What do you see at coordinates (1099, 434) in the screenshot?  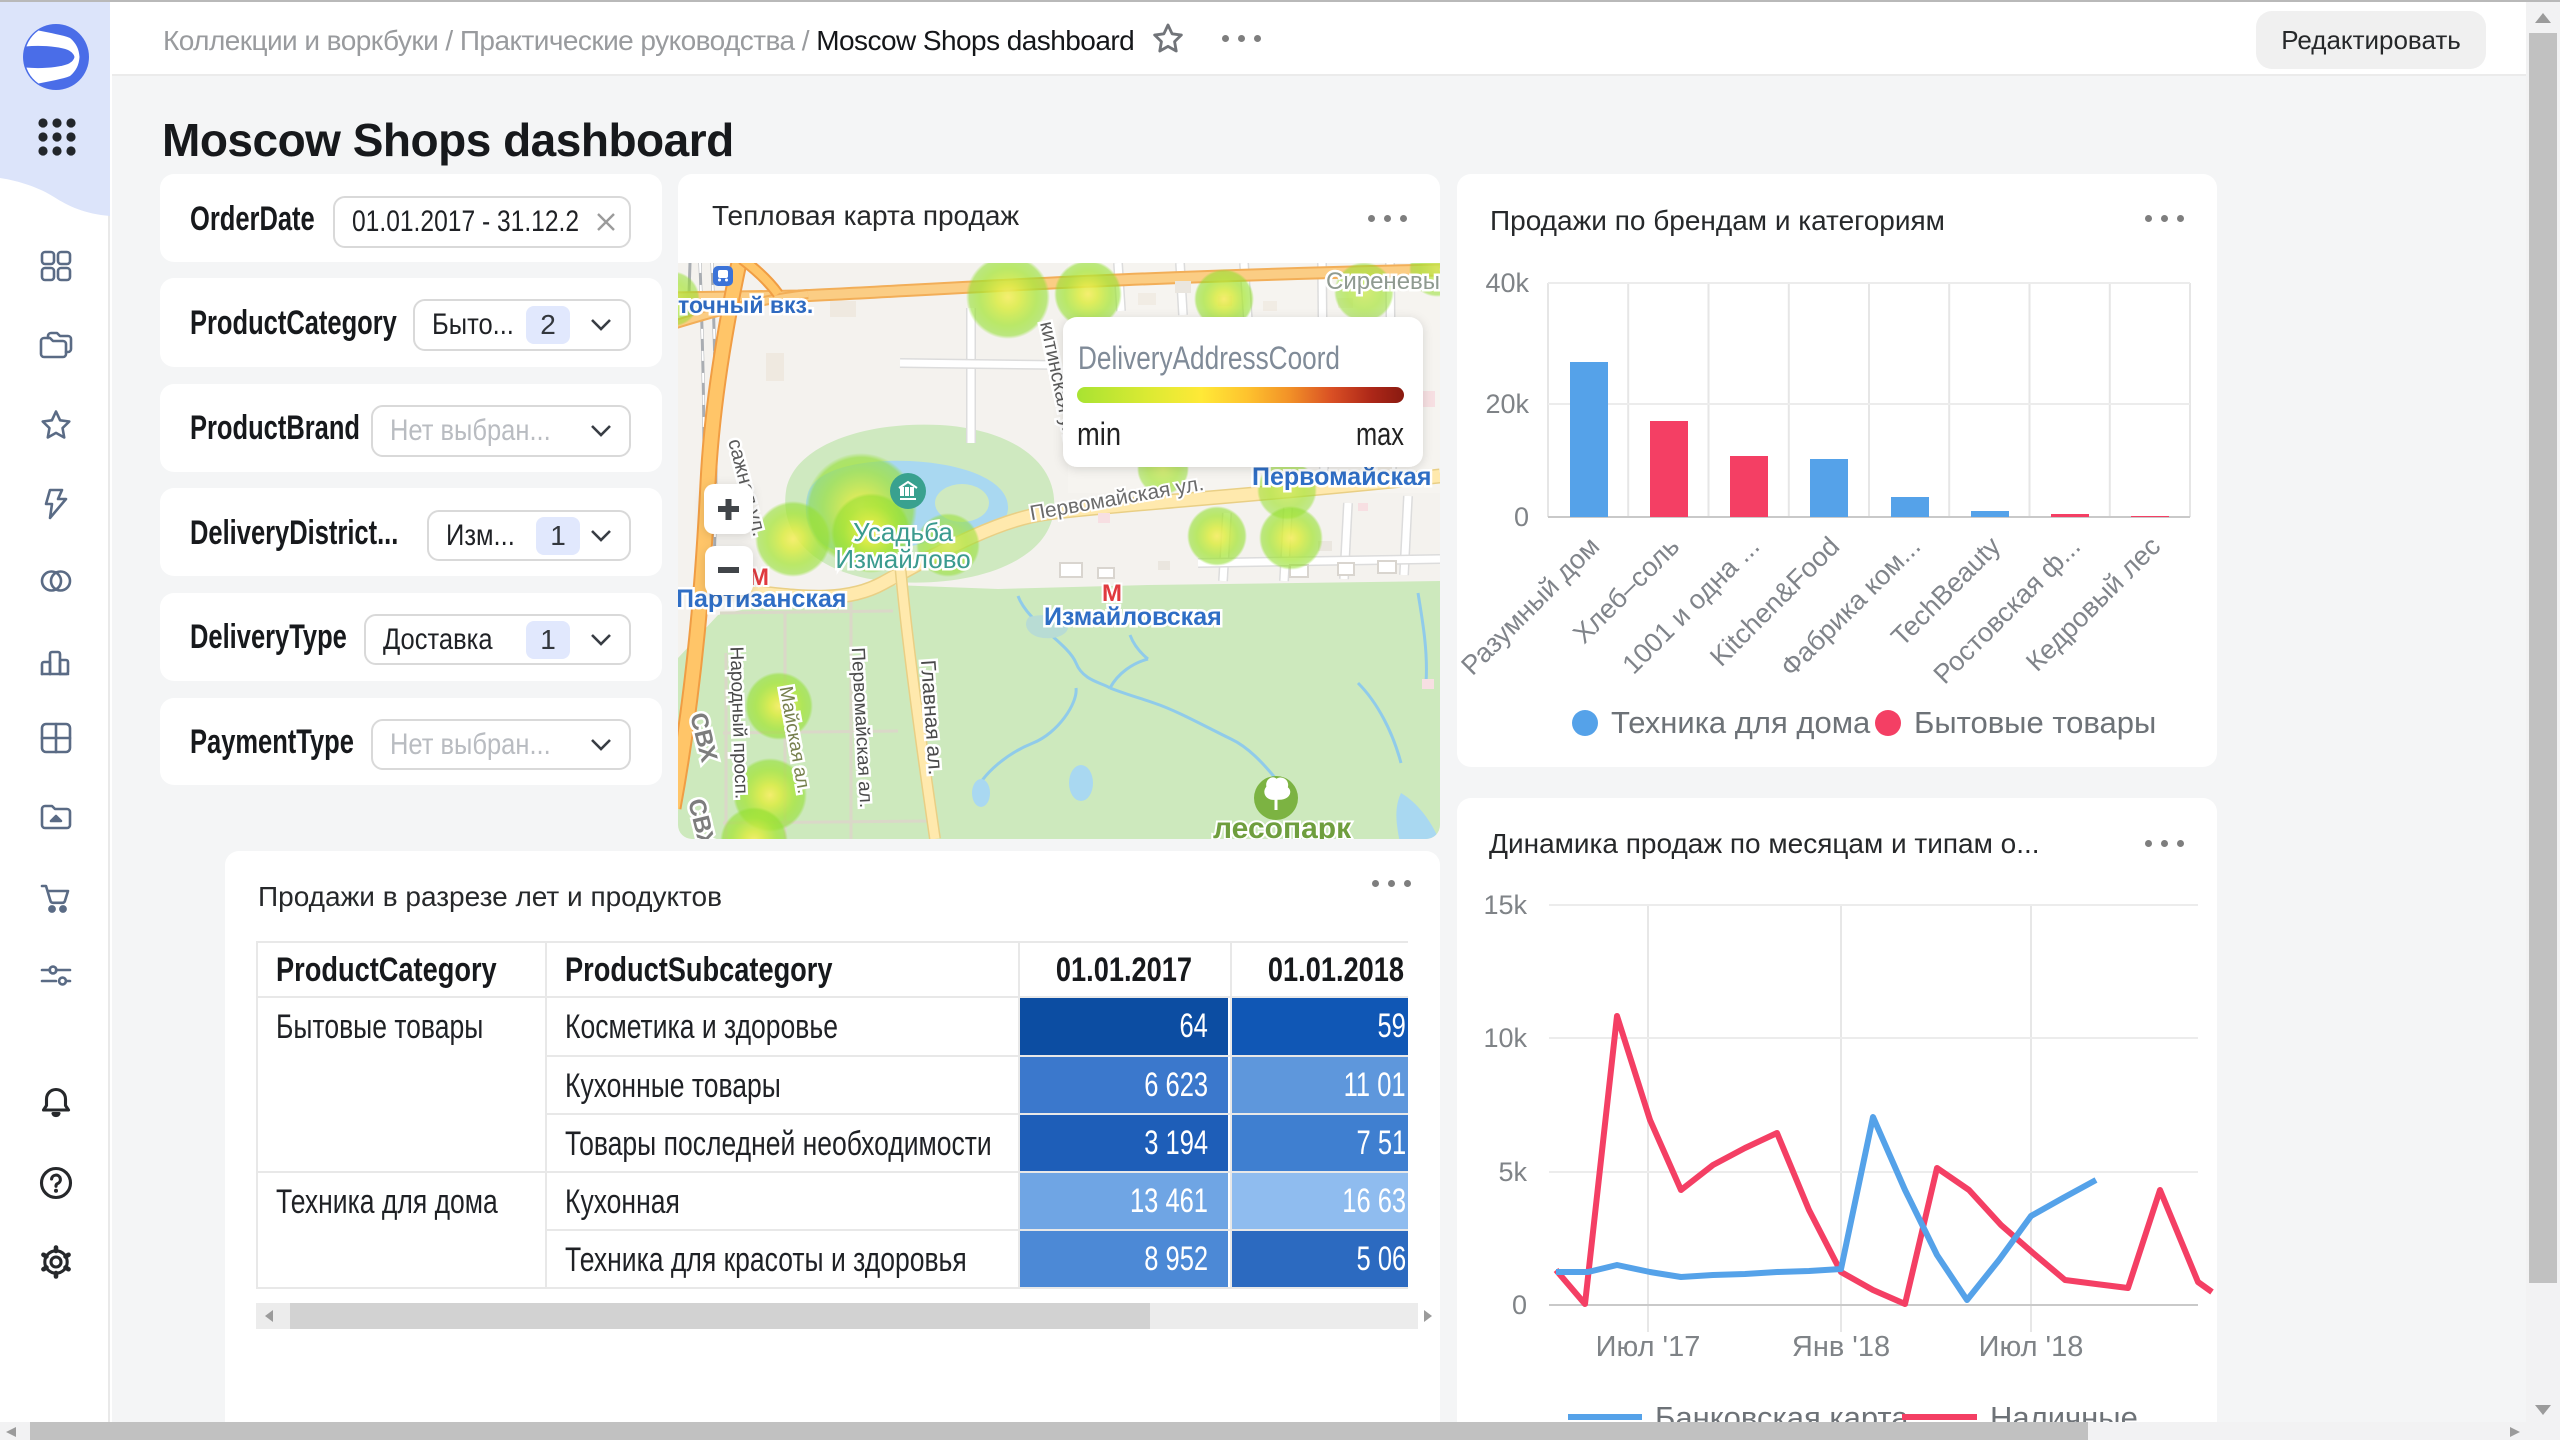 I see `svg-text: min` at bounding box center [1099, 434].